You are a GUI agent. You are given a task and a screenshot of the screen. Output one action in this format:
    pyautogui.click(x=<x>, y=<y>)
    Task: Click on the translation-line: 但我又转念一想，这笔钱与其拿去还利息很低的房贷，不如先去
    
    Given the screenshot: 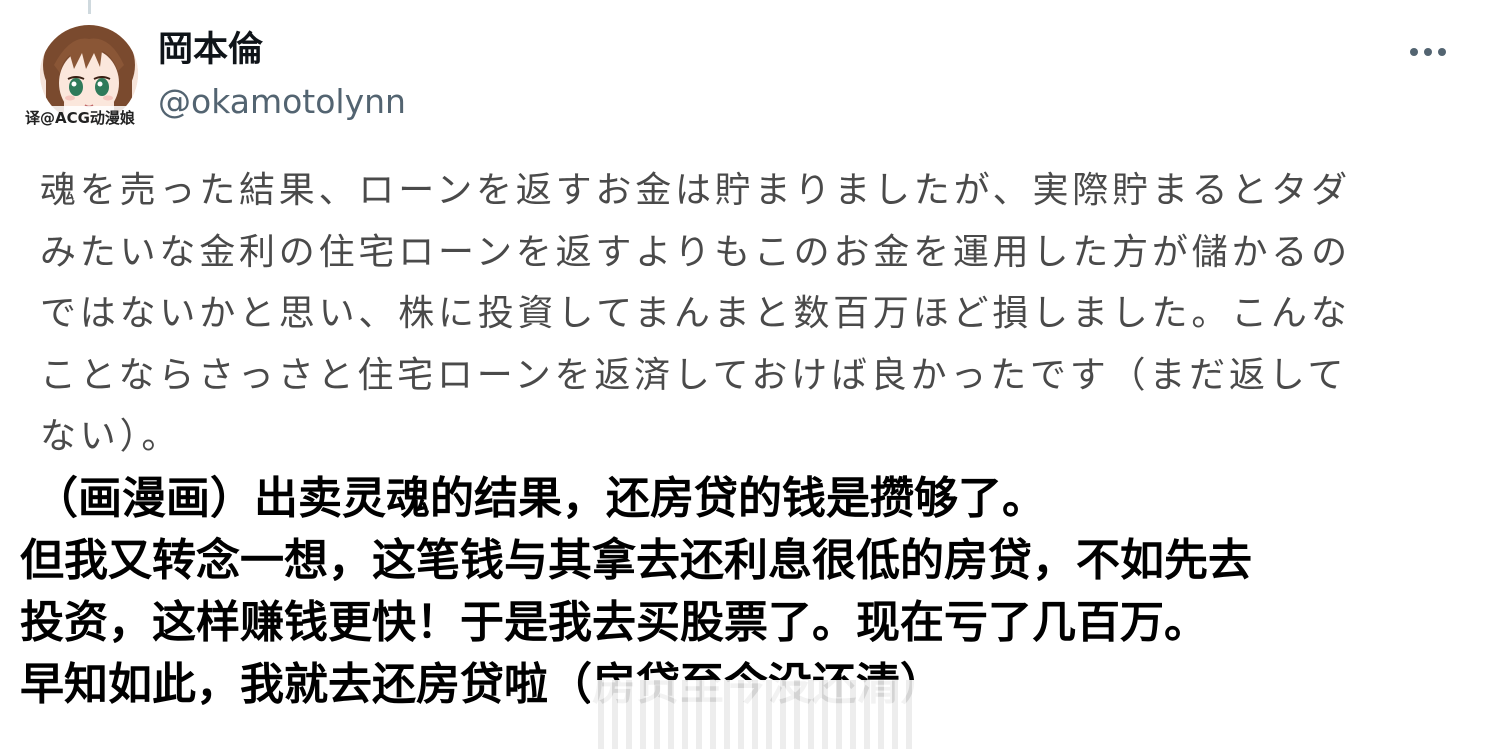 What is the action you would take?
    pyautogui.click(x=636, y=560)
    